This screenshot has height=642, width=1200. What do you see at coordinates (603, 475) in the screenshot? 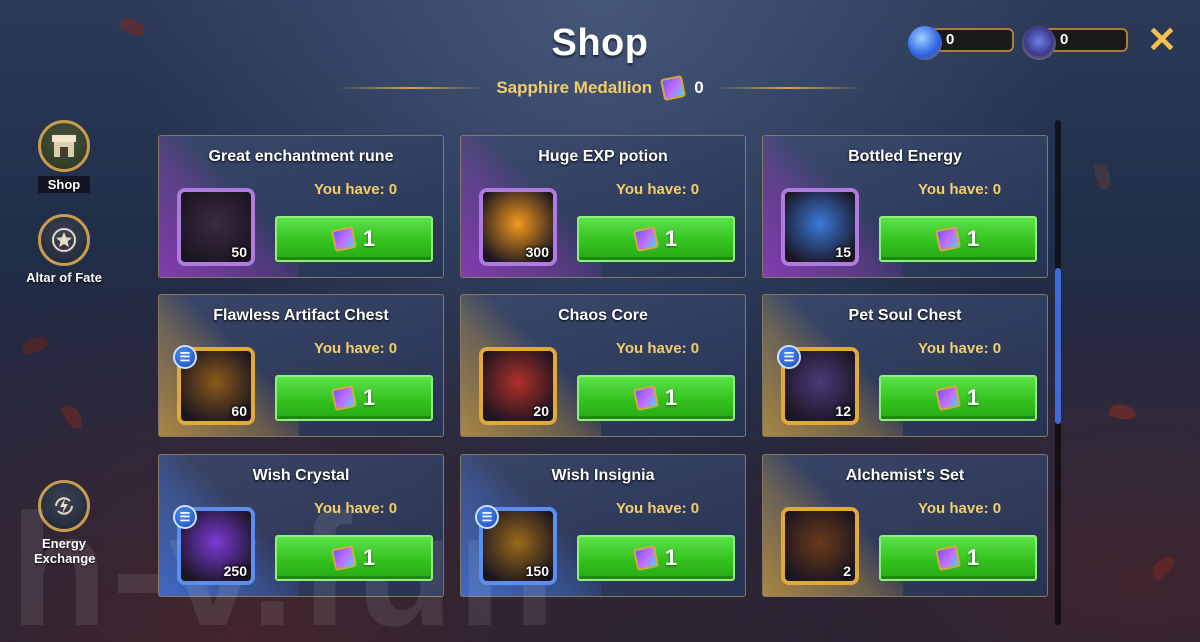
I see `item-name: Wish Insignia` at bounding box center [603, 475].